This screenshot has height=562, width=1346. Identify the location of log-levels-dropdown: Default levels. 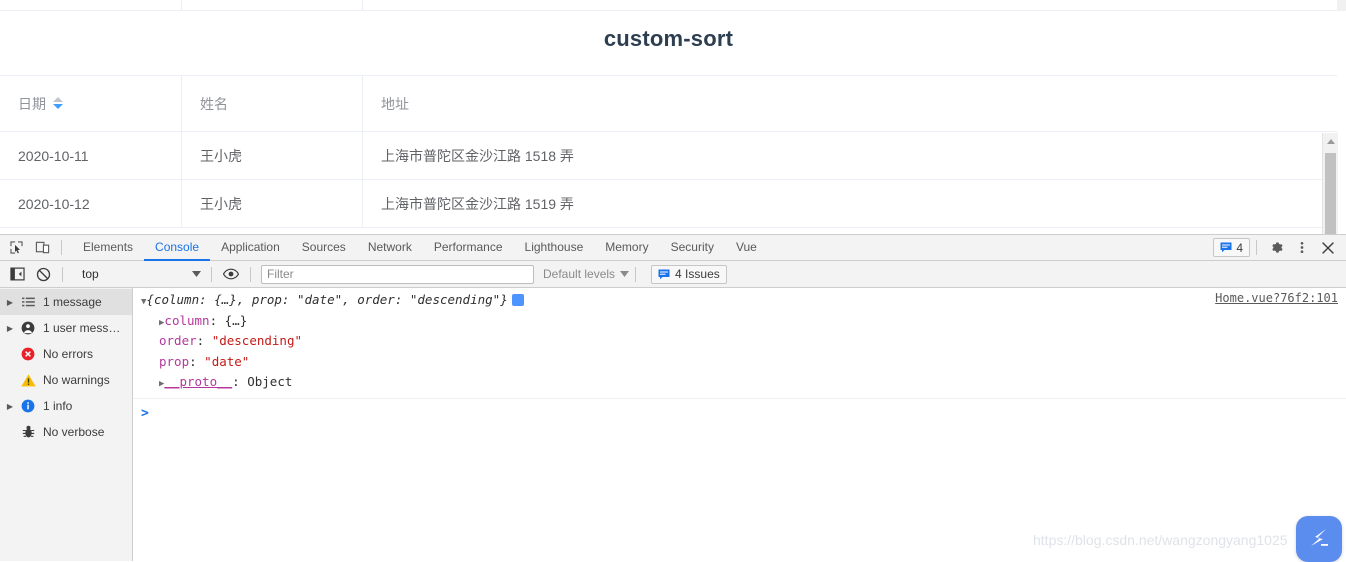
(586, 274).